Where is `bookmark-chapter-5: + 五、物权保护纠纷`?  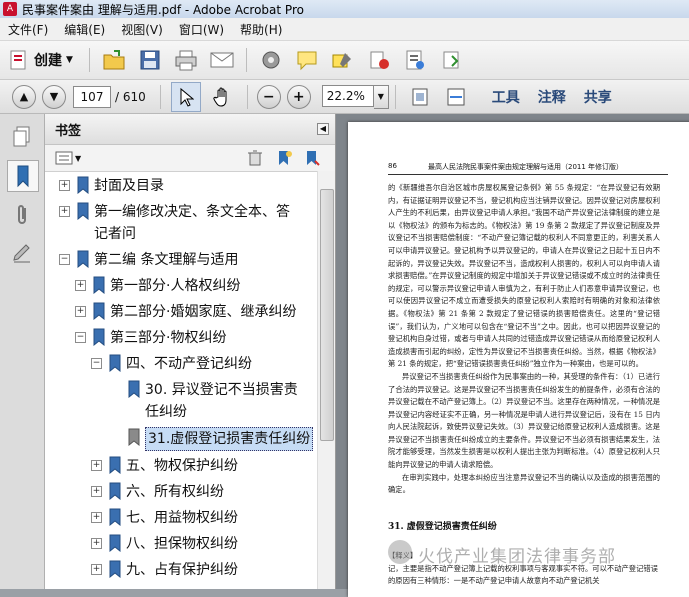 bookmark-chapter-5: + 五、物权保护纠纷 is located at coordinates (164, 466).